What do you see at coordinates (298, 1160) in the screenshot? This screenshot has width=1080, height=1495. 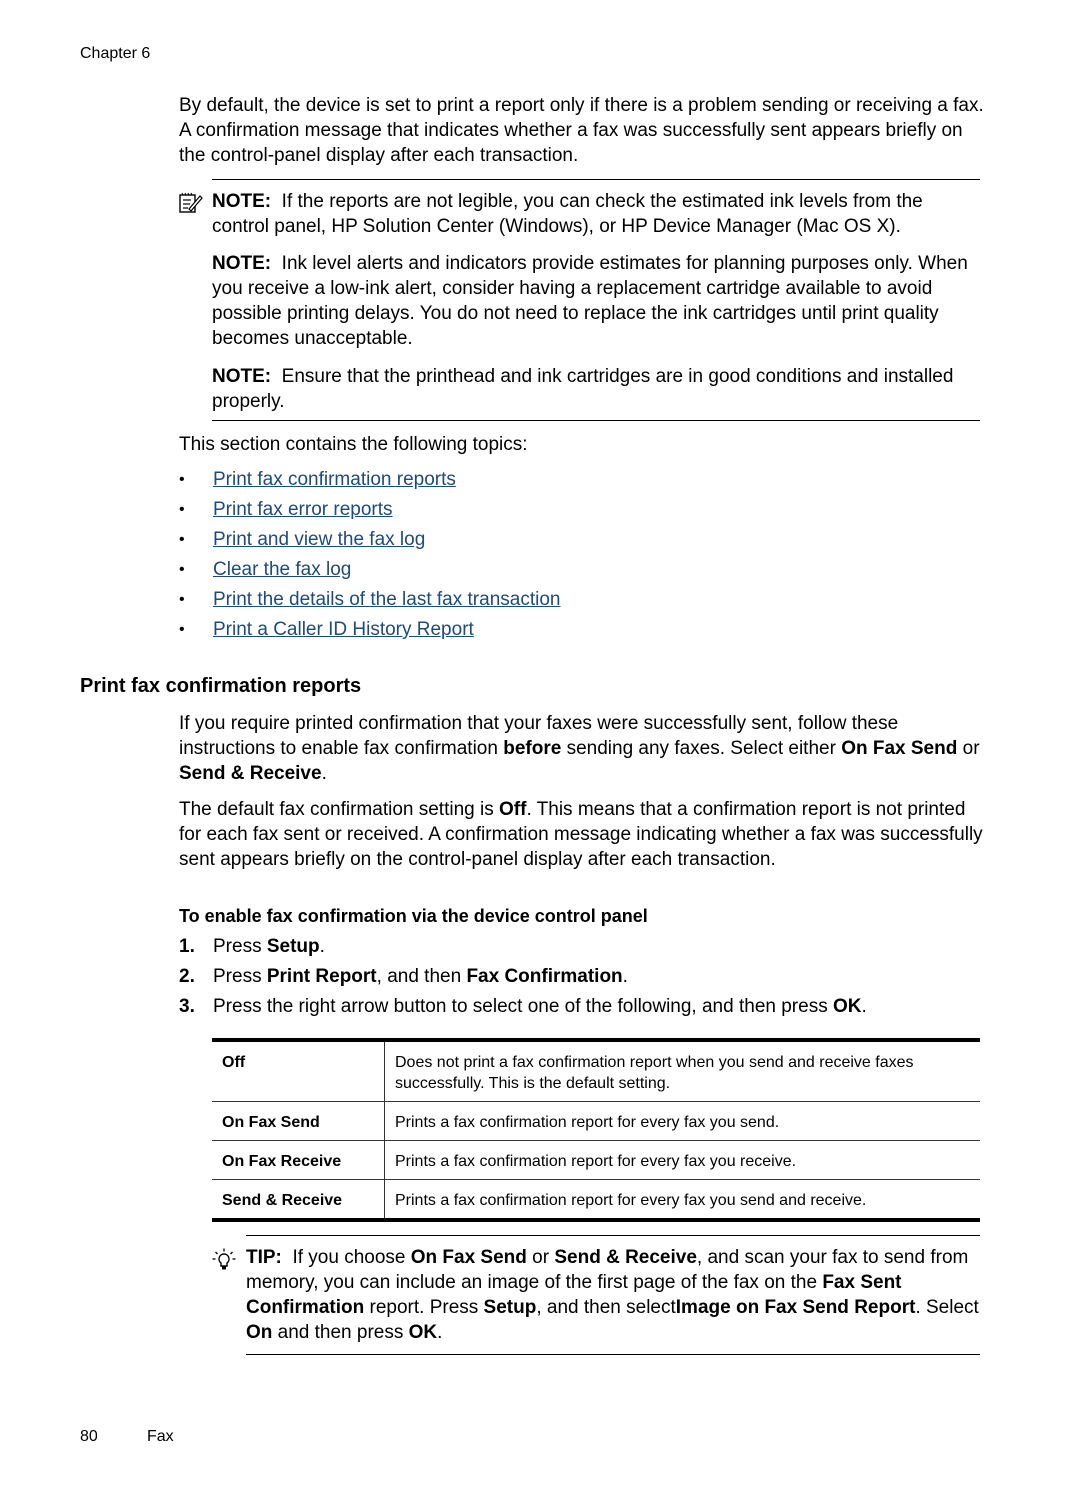 I see `option-name: On Fax Receive` at bounding box center [298, 1160].